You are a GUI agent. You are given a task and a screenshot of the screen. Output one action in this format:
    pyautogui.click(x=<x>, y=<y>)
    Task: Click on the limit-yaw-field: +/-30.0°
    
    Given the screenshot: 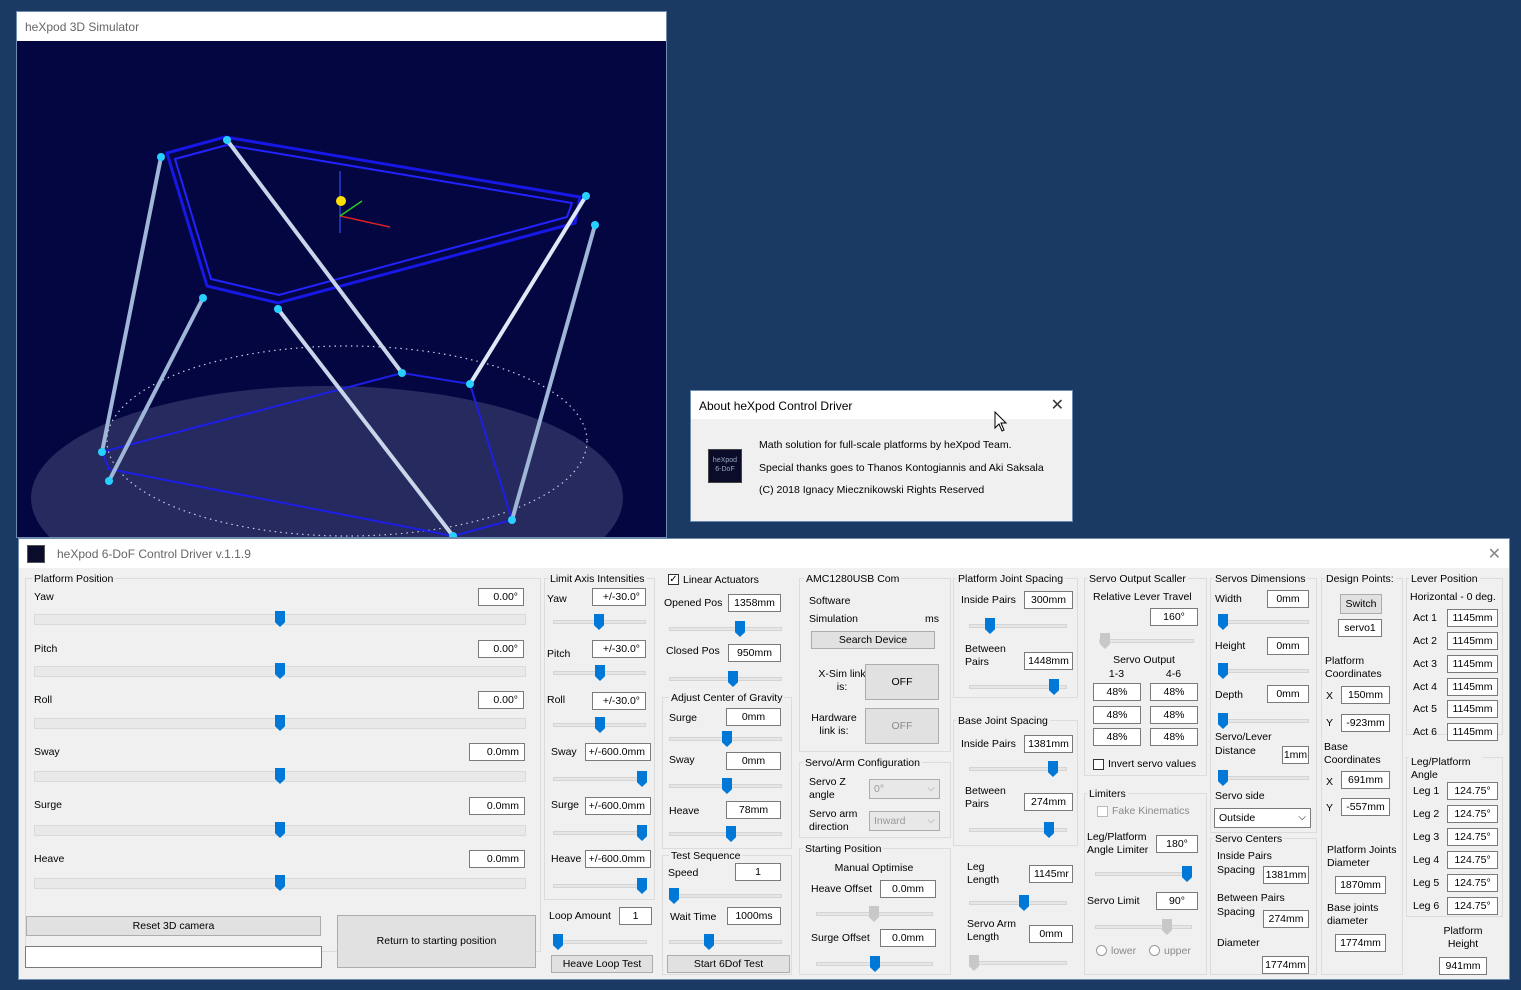 What is the action you would take?
    pyautogui.click(x=619, y=597)
    